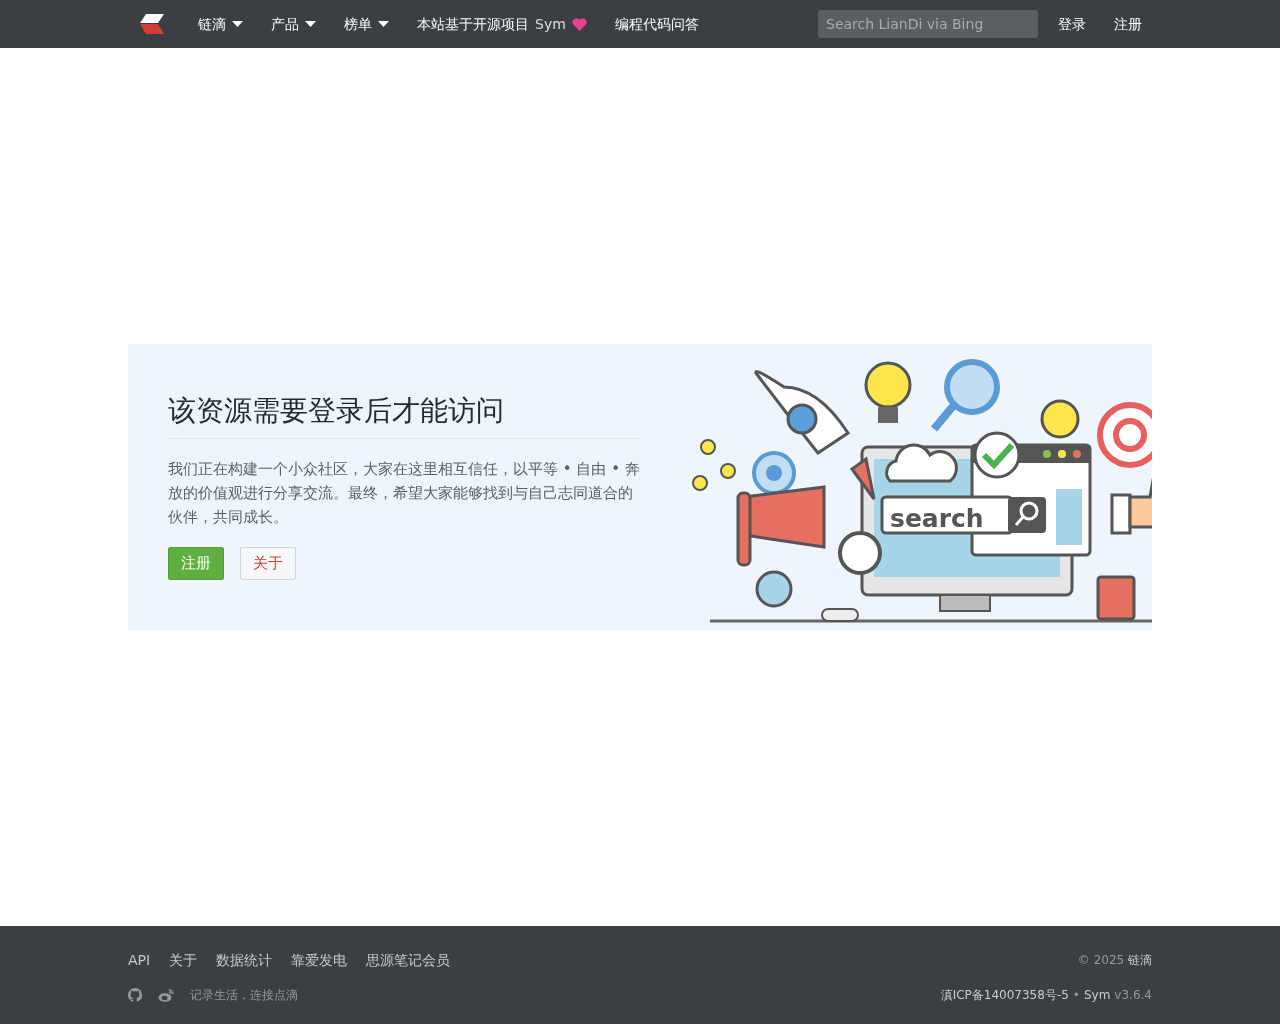 This screenshot has width=1280, height=1024. Describe the element at coordinates (1126, 24) in the screenshot. I see `nav-link: 注册` at that location.